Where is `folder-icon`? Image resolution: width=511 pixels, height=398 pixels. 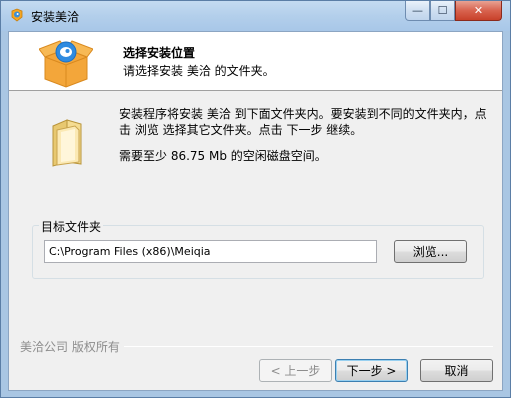 folder-icon is located at coordinates (67, 143).